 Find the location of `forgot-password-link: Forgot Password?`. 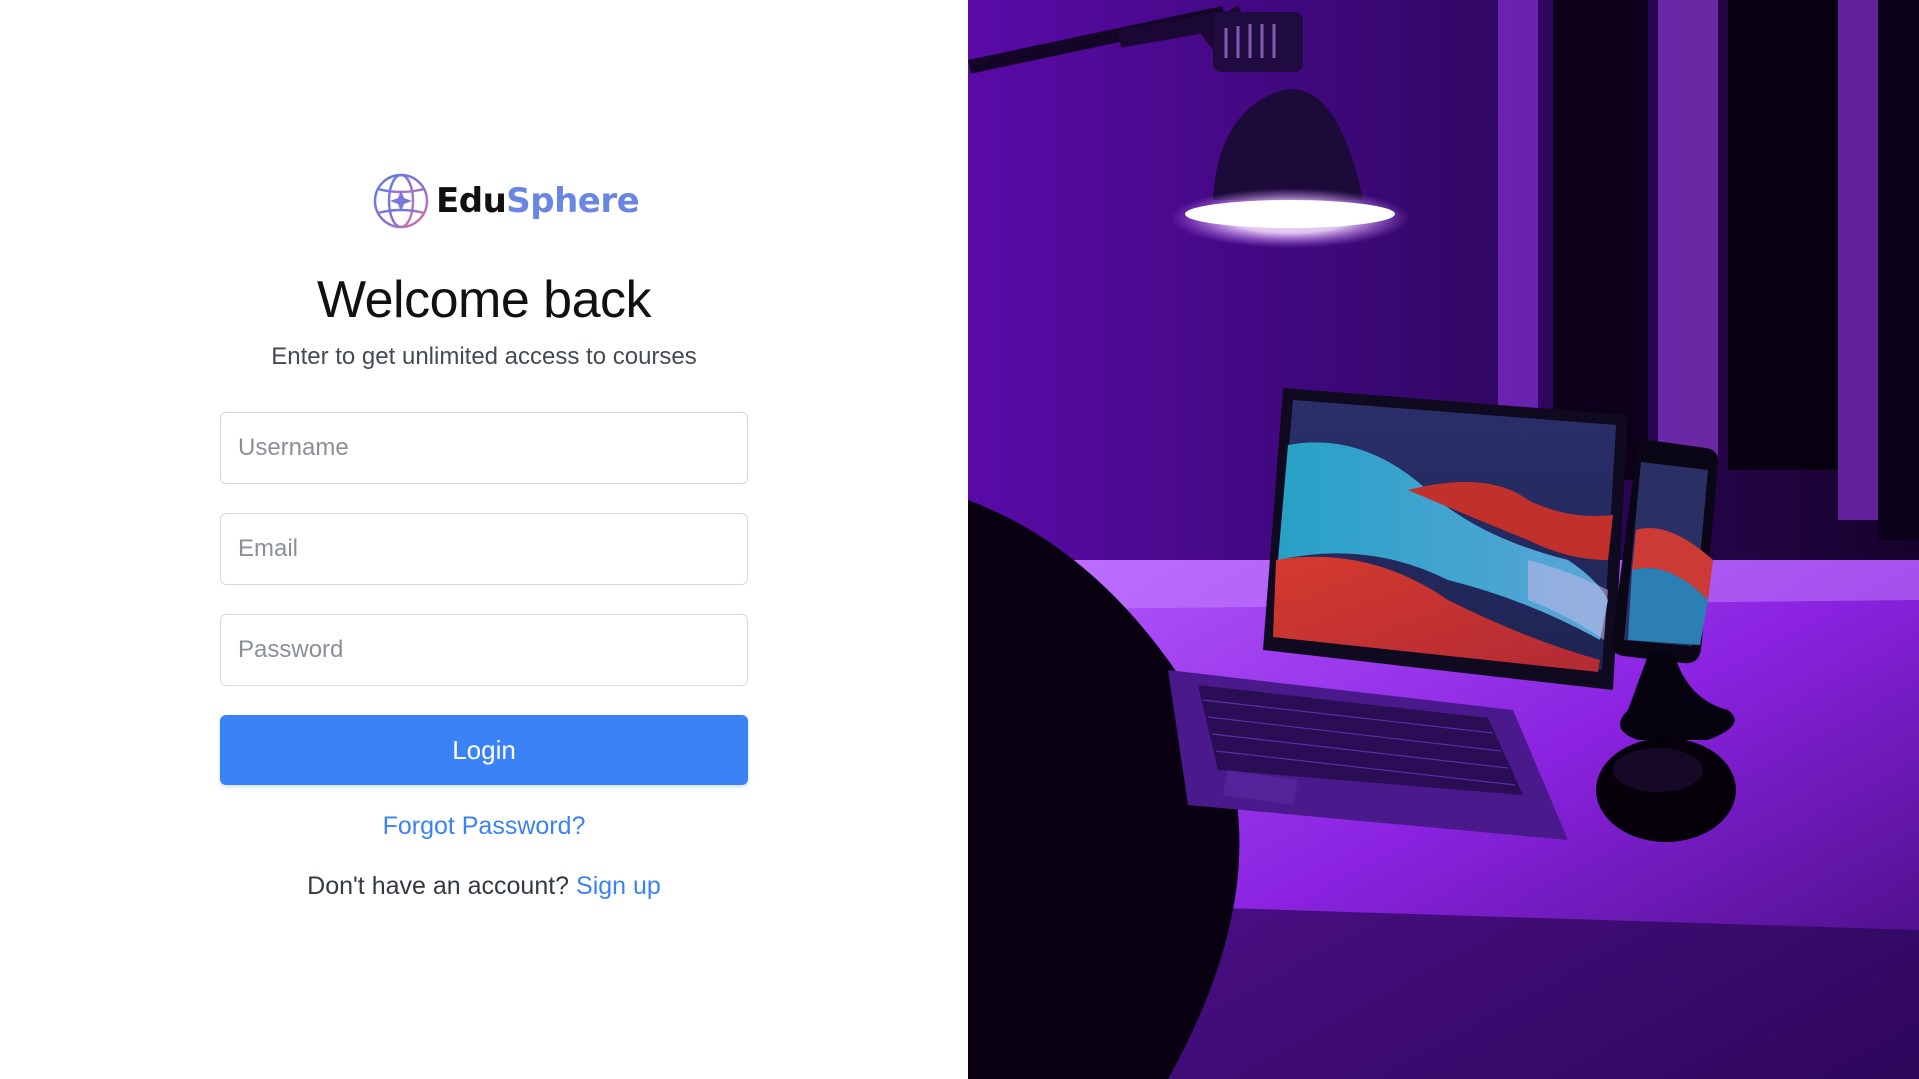

forgot-password-link: Forgot Password? is located at coordinates (484, 826).